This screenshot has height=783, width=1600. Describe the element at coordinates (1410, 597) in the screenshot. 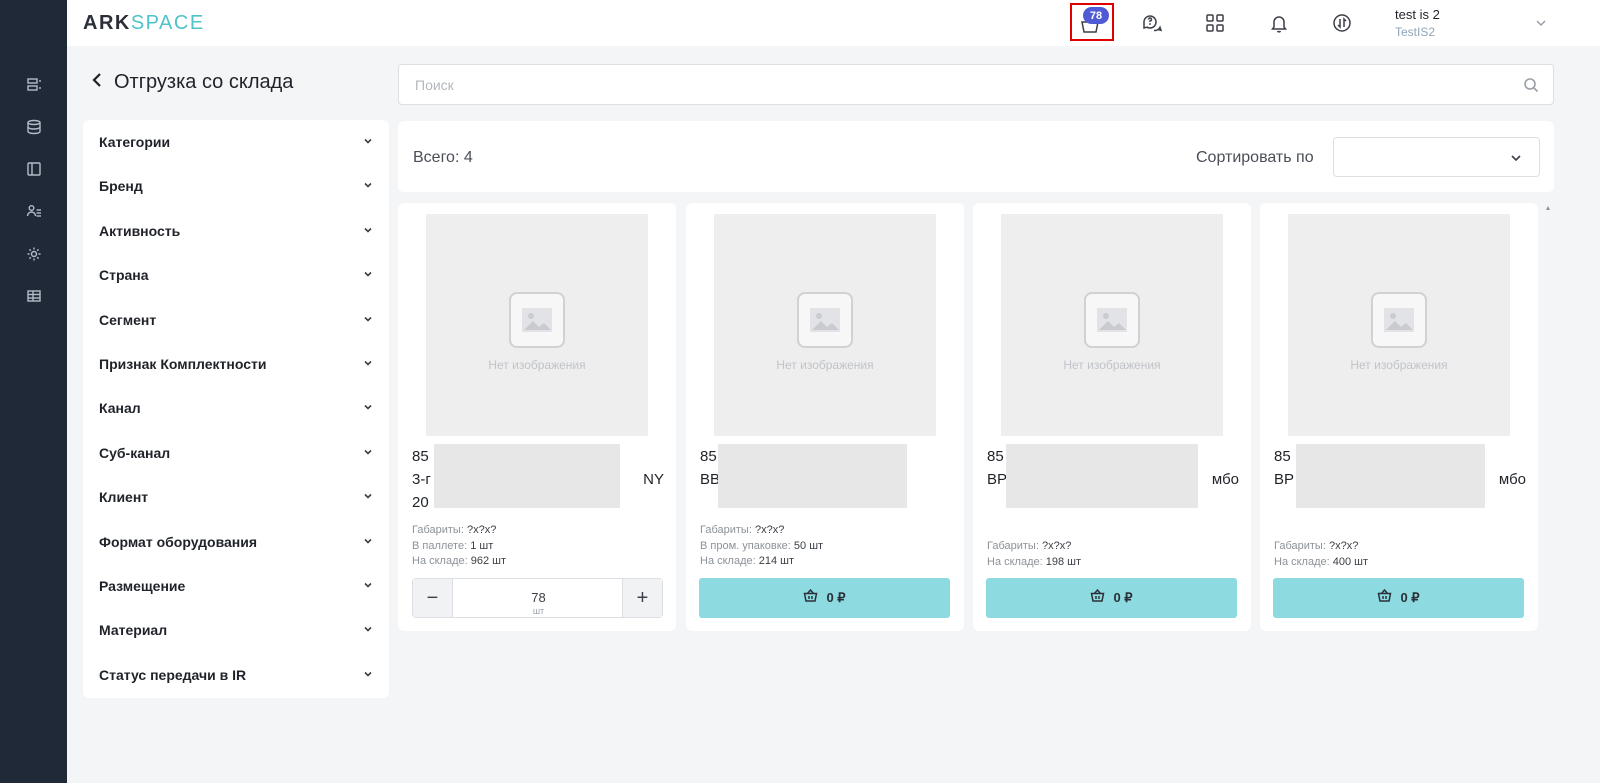

I see `price-label: 0 ₽` at that location.